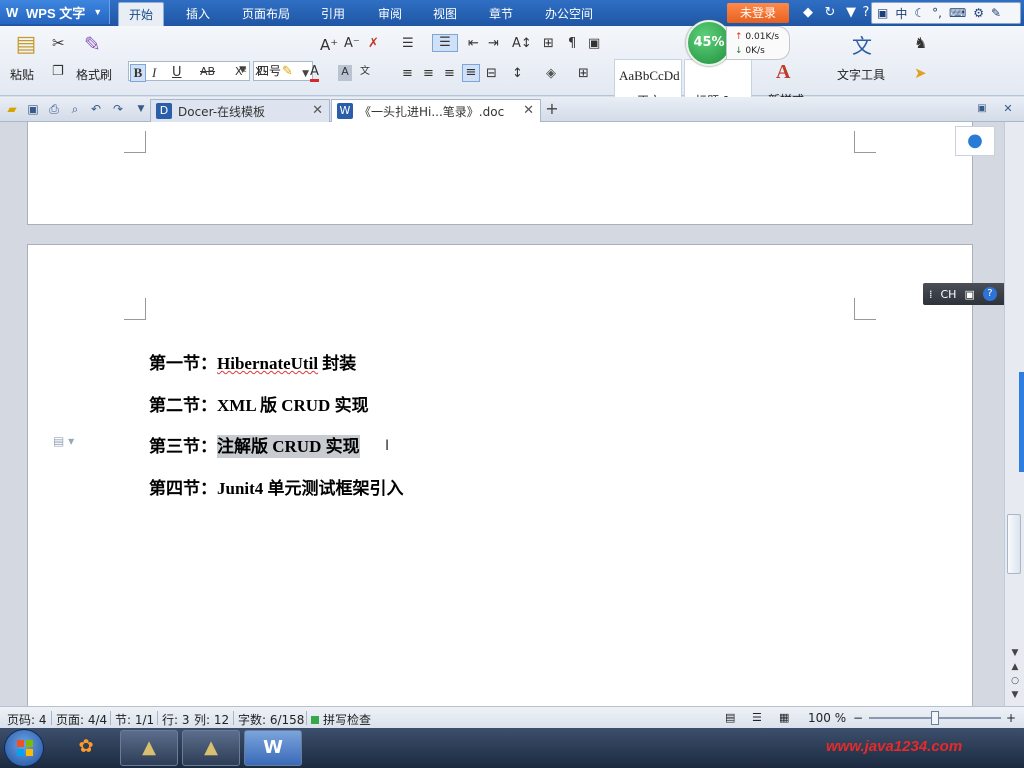  Describe the element at coordinates (920, 73) in the screenshot. I see `select-icon: ➤` at that location.